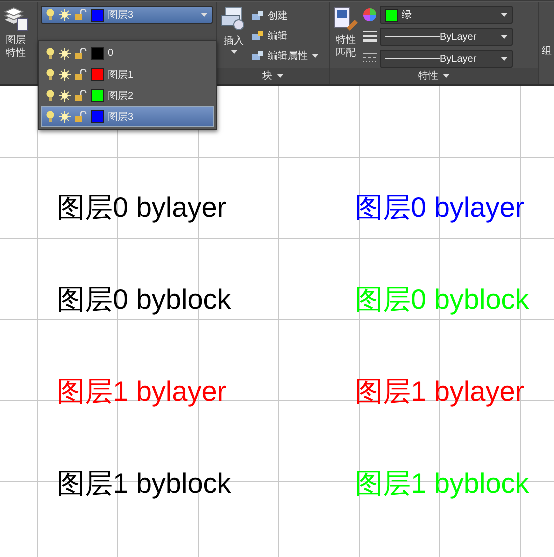 The image size is (554, 557). What do you see at coordinates (370, 37) in the screenshot?
I see `lineweight-icon` at bounding box center [370, 37].